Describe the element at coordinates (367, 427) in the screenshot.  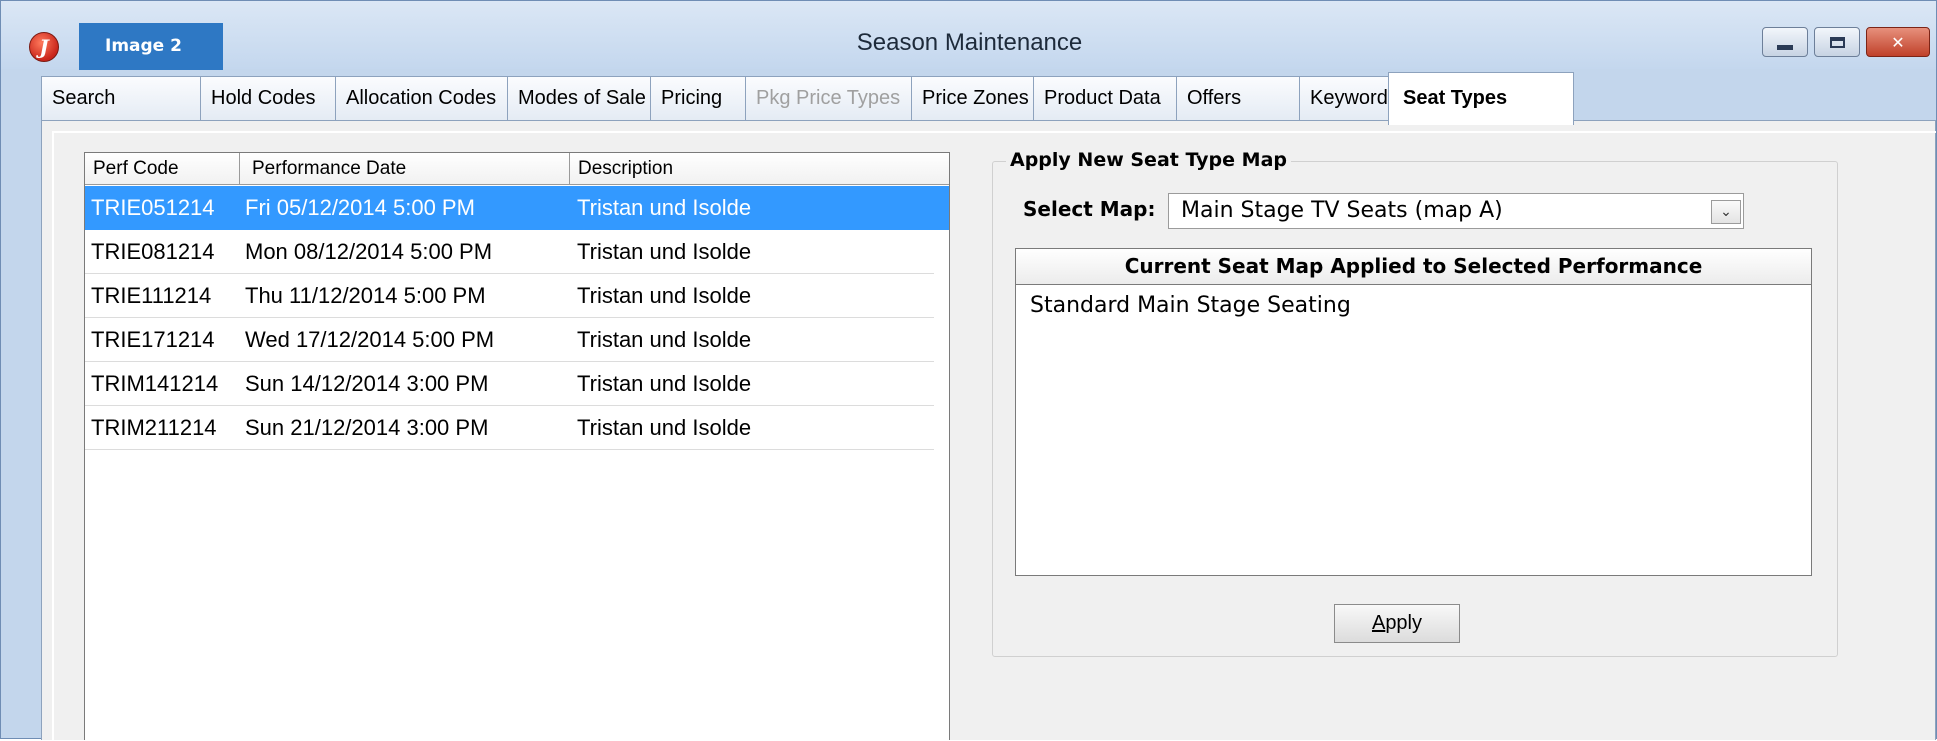
I see `performance-date-cell: Sun 21/12/2014 3:00 PM` at that location.